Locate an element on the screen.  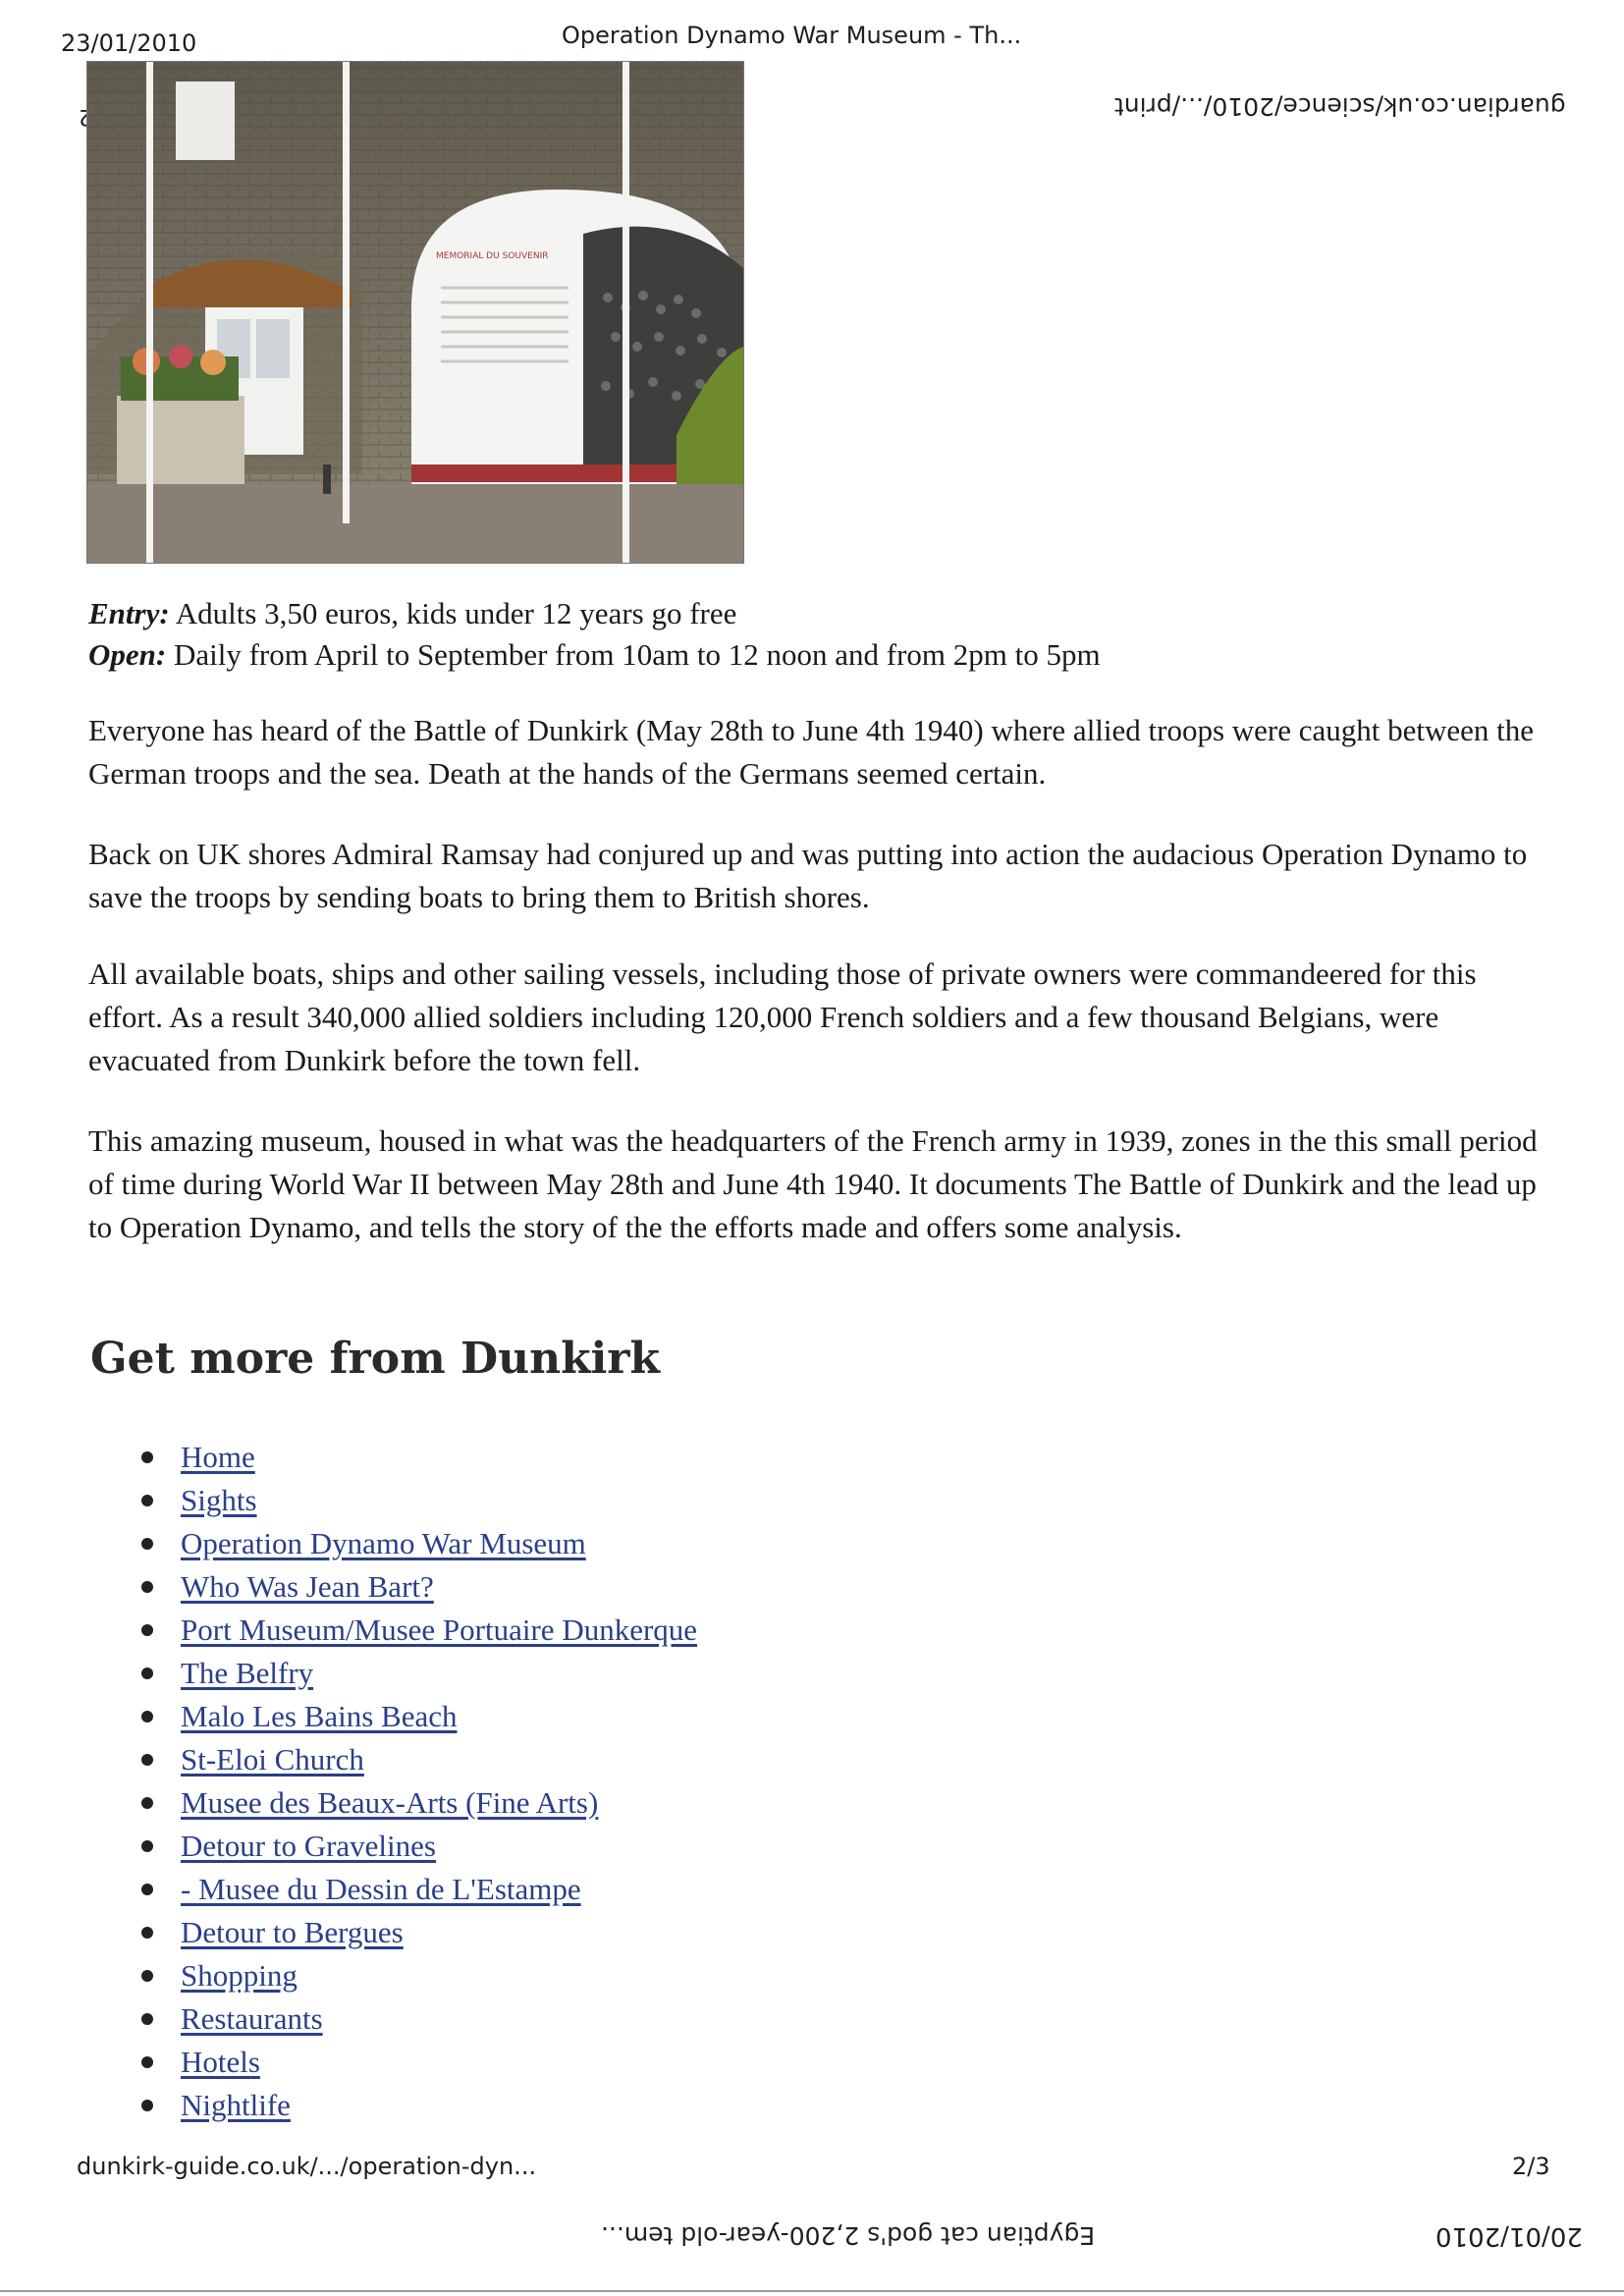
list-item: Musee des Beaux-Arts (Fine Arts) is located at coordinates (416, 1803).